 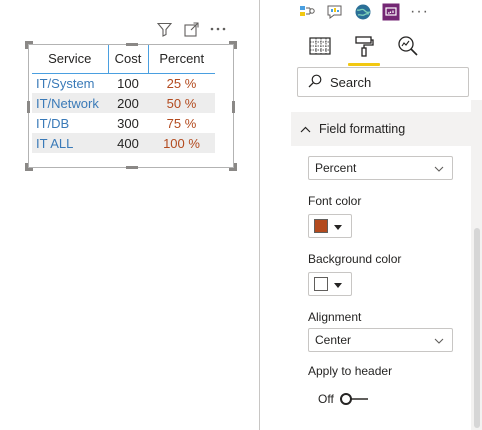 I want to click on key-influencers-icon, so click(x=307, y=12).